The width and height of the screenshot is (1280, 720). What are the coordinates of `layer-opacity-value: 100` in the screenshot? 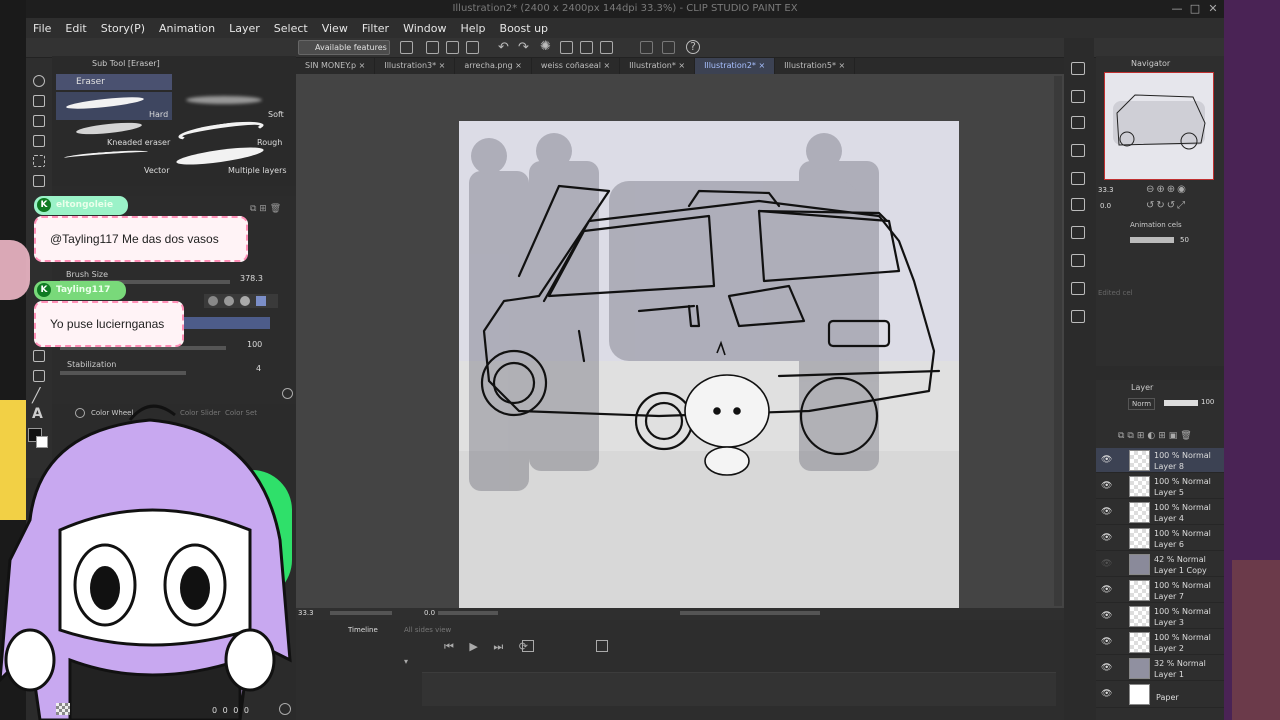 It's located at (1207, 402).